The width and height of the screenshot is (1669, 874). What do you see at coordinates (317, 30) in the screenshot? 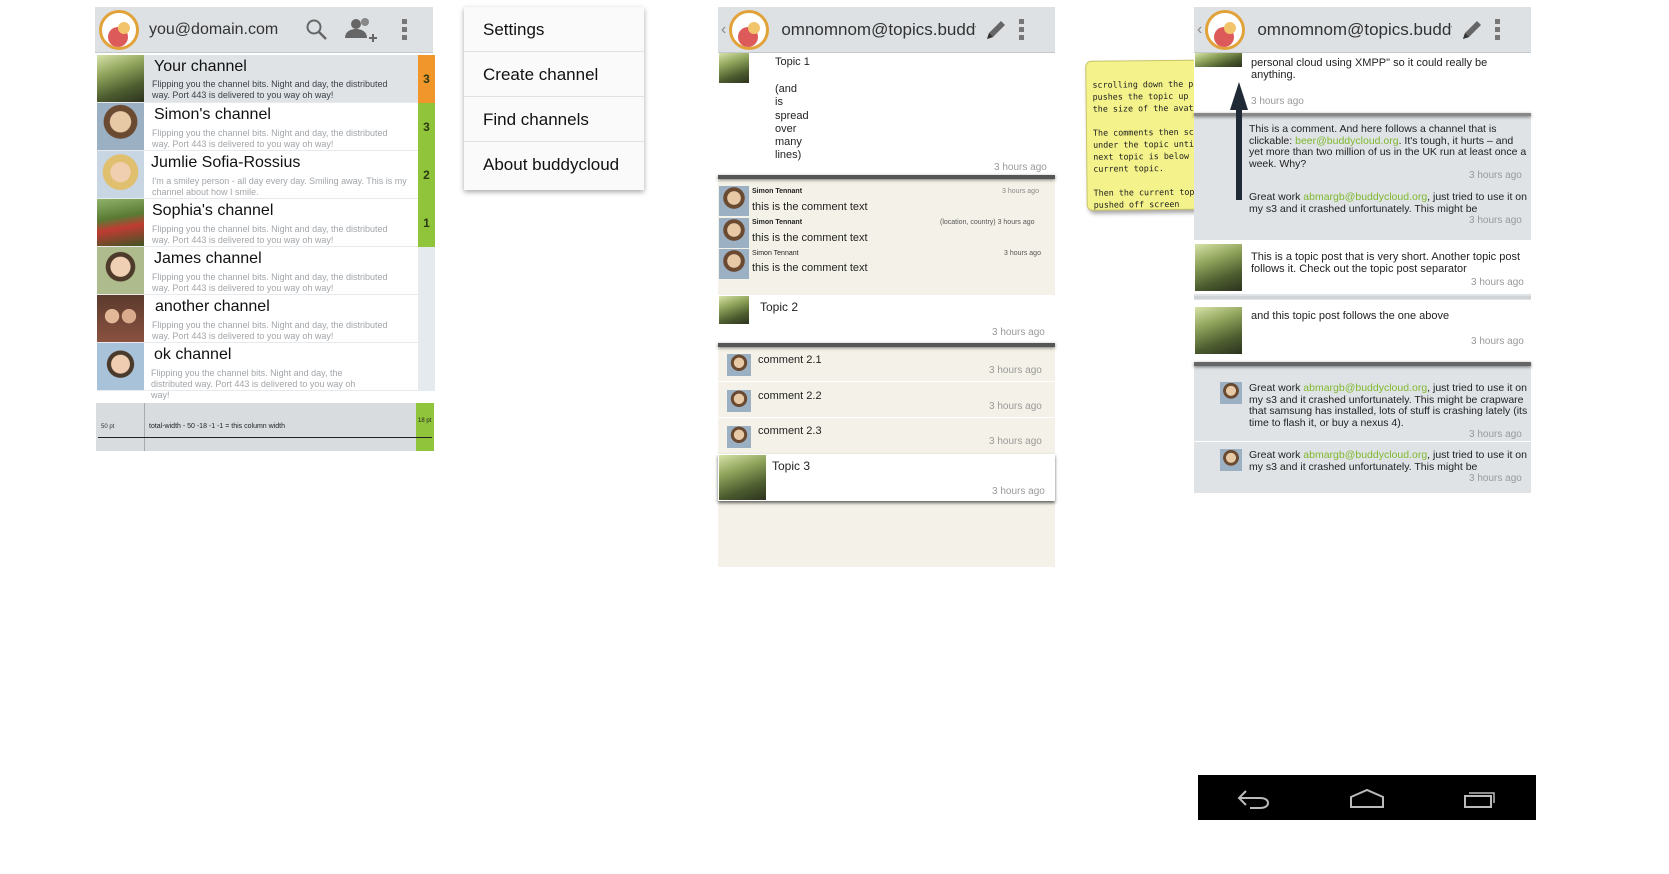
I see `search-icon` at bounding box center [317, 30].